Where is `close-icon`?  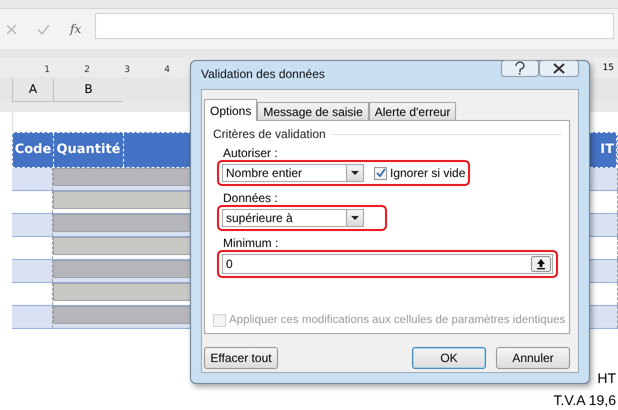 close-icon is located at coordinates (559, 68).